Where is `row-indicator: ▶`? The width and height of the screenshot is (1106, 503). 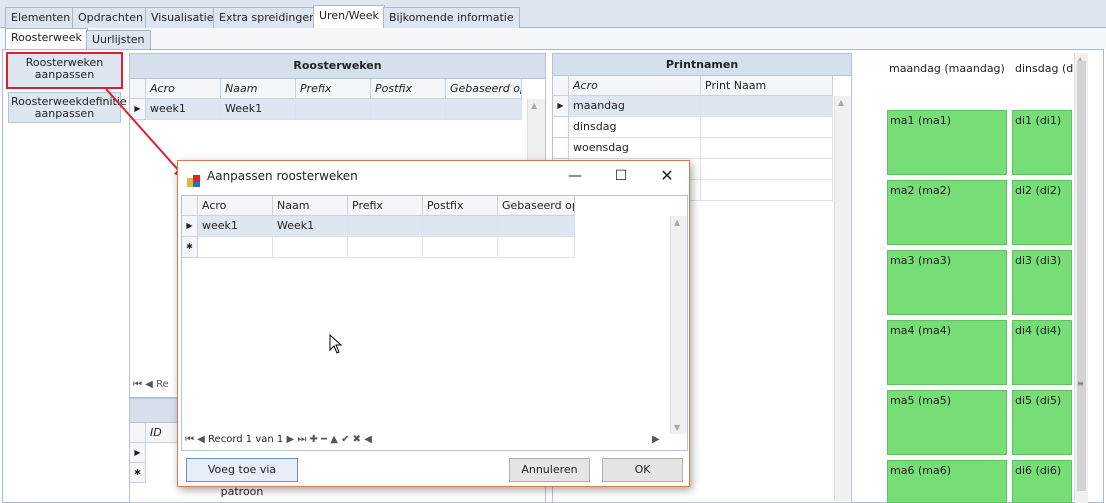 row-indicator: ▶ is located at coordinates (190, 226).